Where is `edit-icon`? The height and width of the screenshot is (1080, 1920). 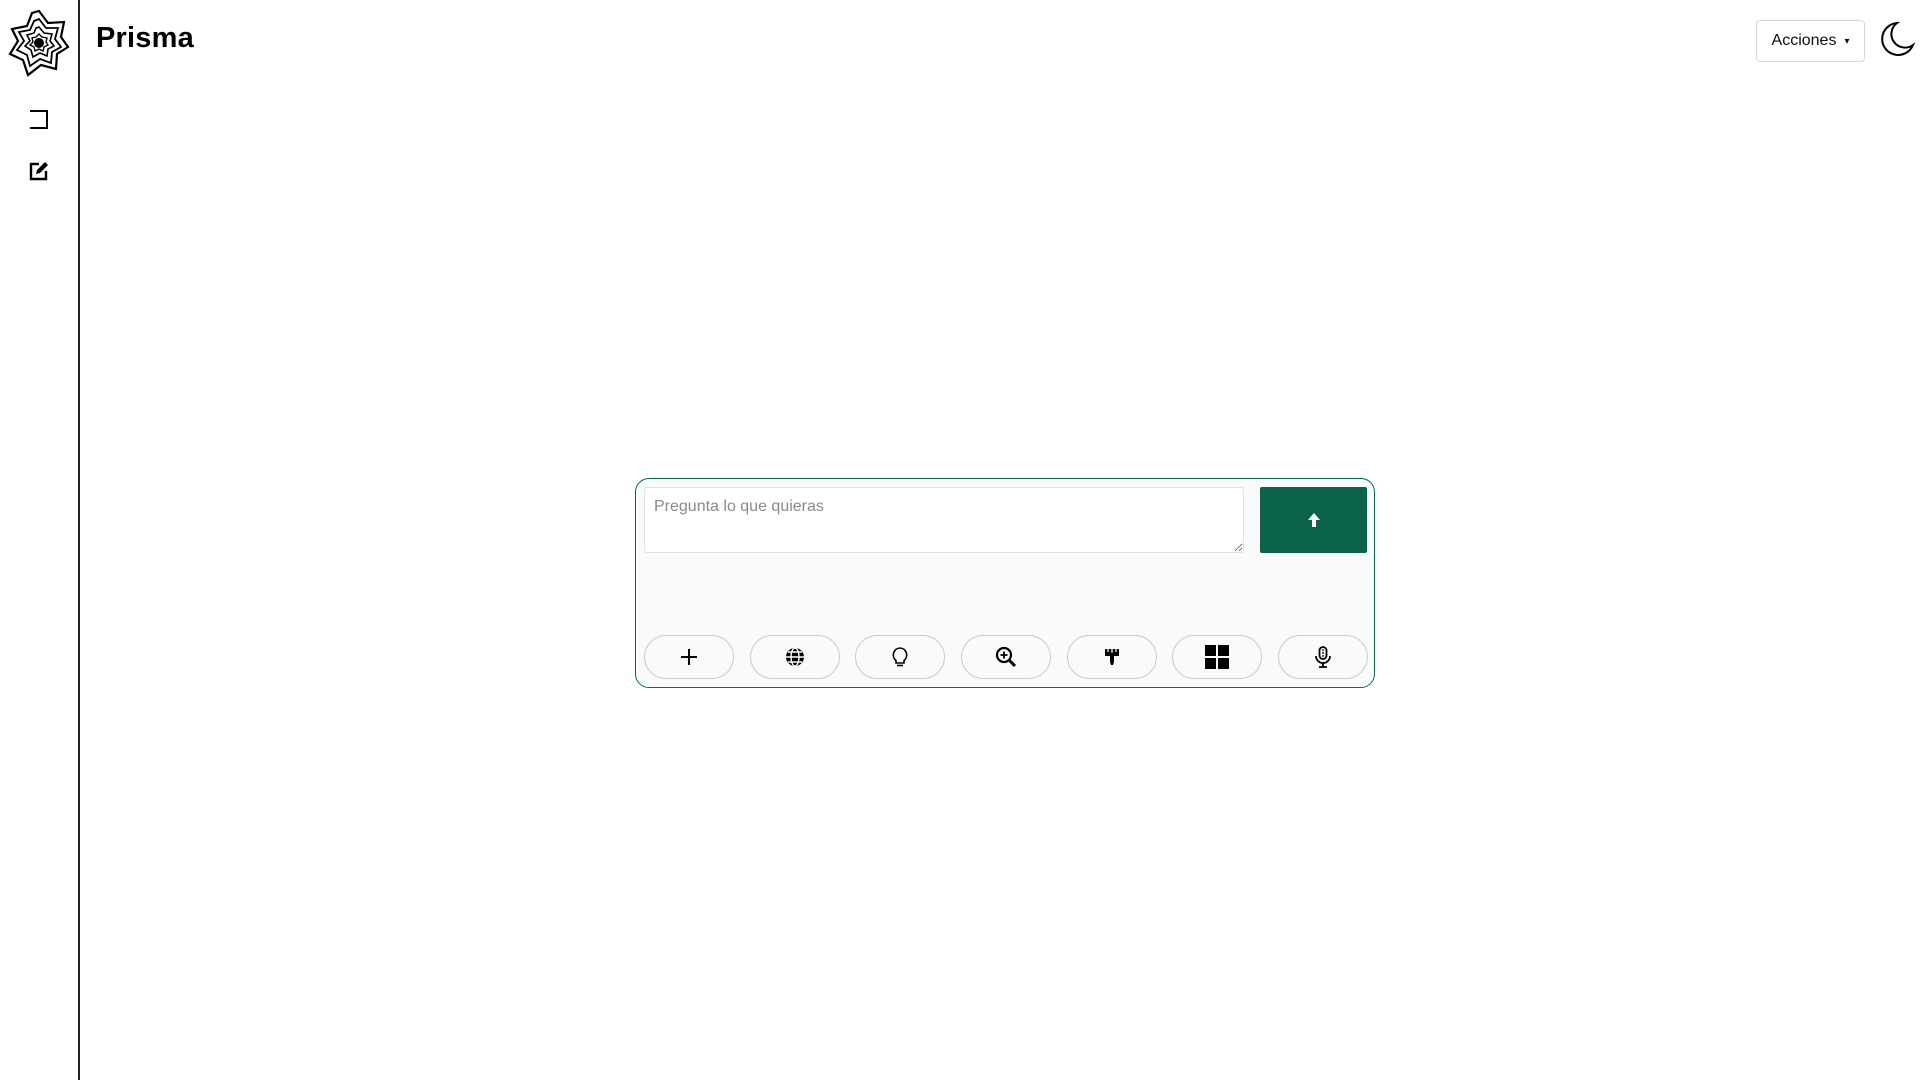 edit-icon is located at coordinates (39, 171).